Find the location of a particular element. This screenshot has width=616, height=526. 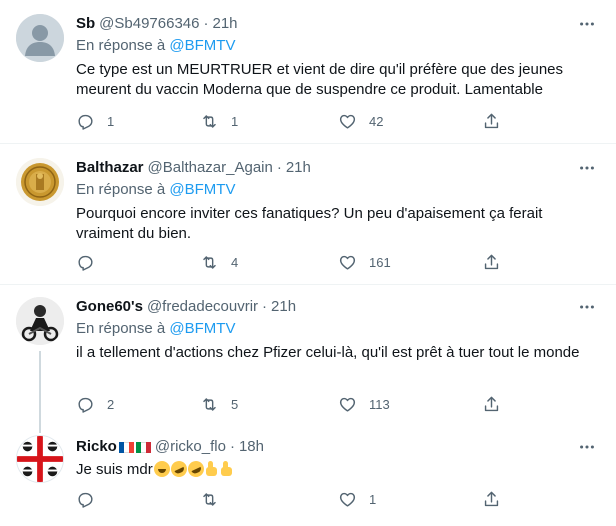

motorcycle-rider-avatar-icon is located at coordinates (40, 321).